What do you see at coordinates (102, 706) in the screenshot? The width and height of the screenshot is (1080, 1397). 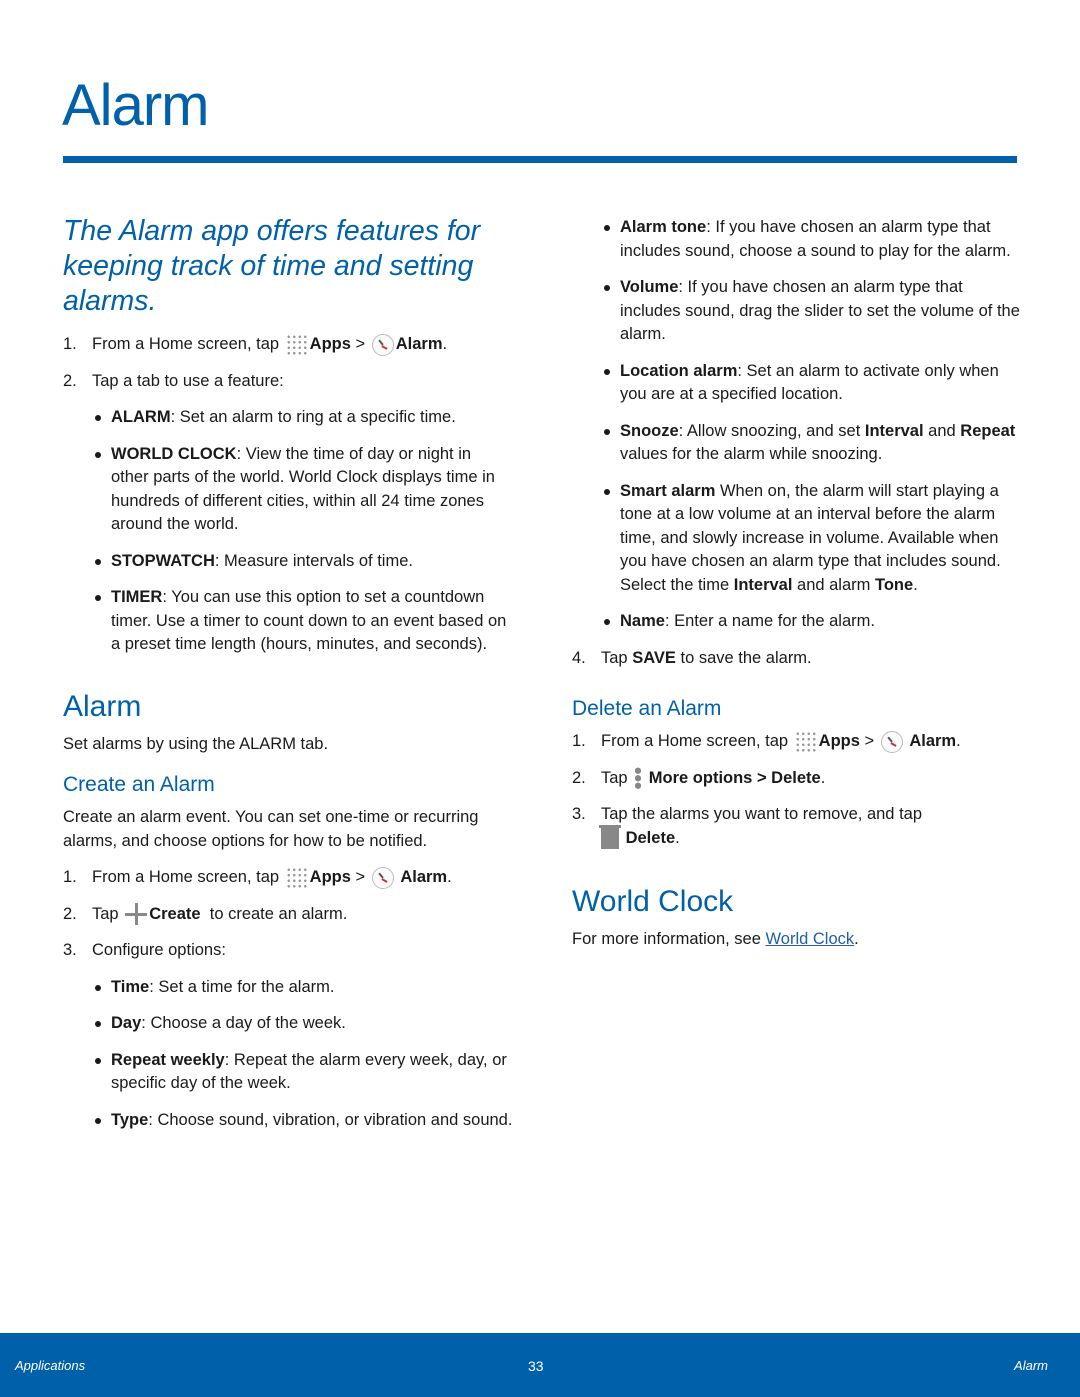 I see `alarm-heading: Alarm` at bounding box center [102, 706].